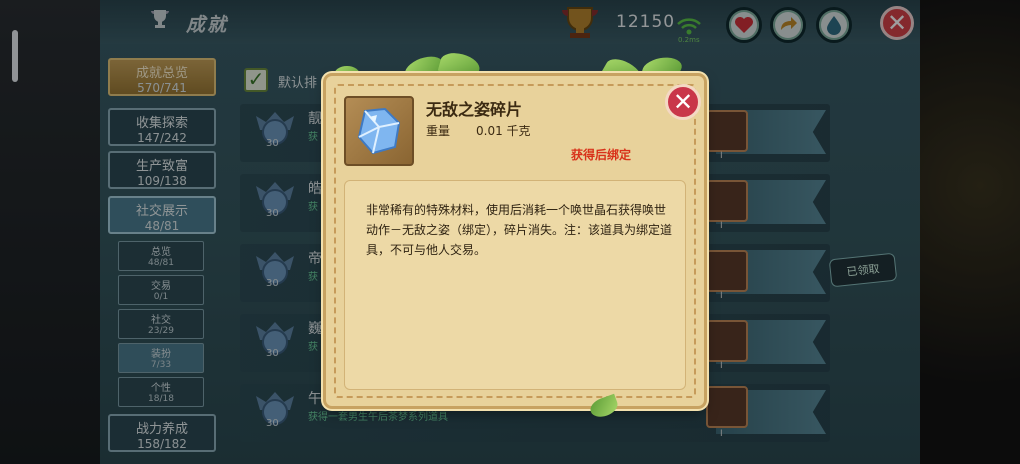  Describe the element at coordinates (474, 109) in the screenshot. I see `item-name: 无敌之姿碎片` at that location.